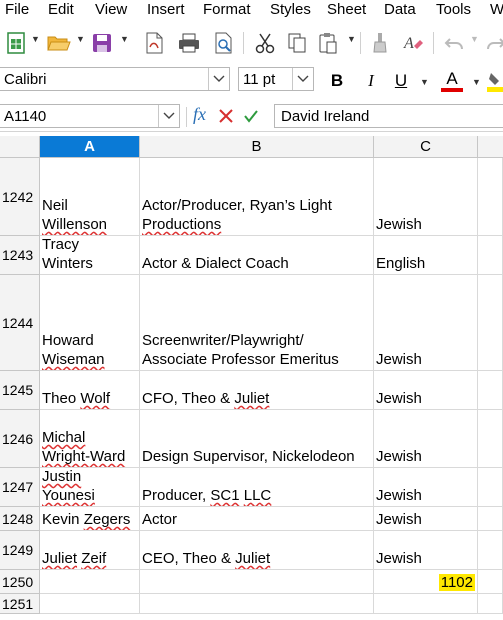  Describe the element at coordinates (199, 114) in the screenshot. I see `function-wizard-icon: fx` at that location.